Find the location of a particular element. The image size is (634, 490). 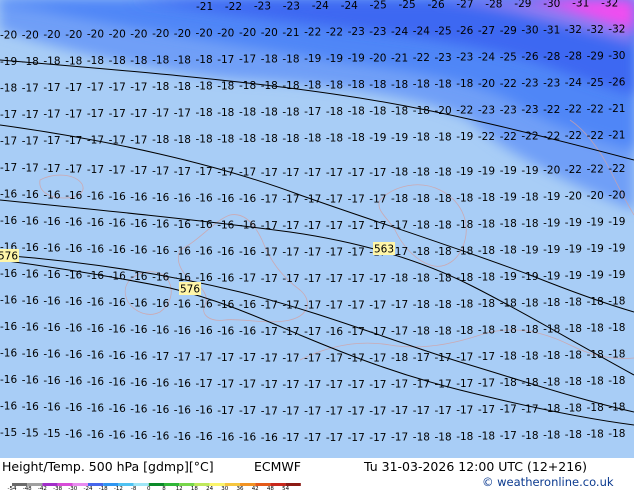

temp-label: -30 is located at coordinates (616, 56).